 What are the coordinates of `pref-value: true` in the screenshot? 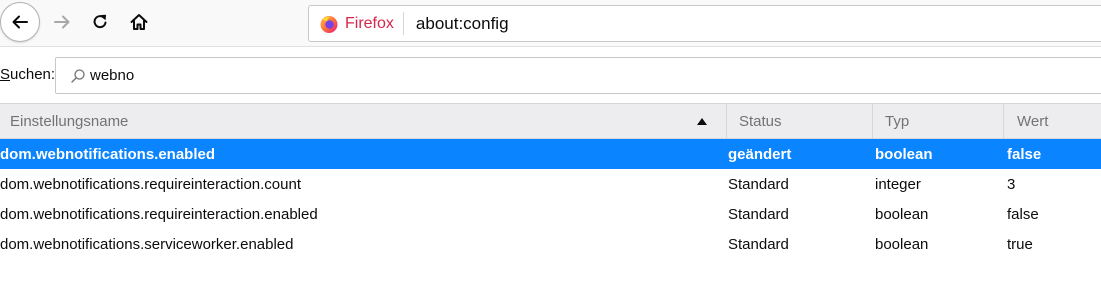 It's located at (1020, 244).